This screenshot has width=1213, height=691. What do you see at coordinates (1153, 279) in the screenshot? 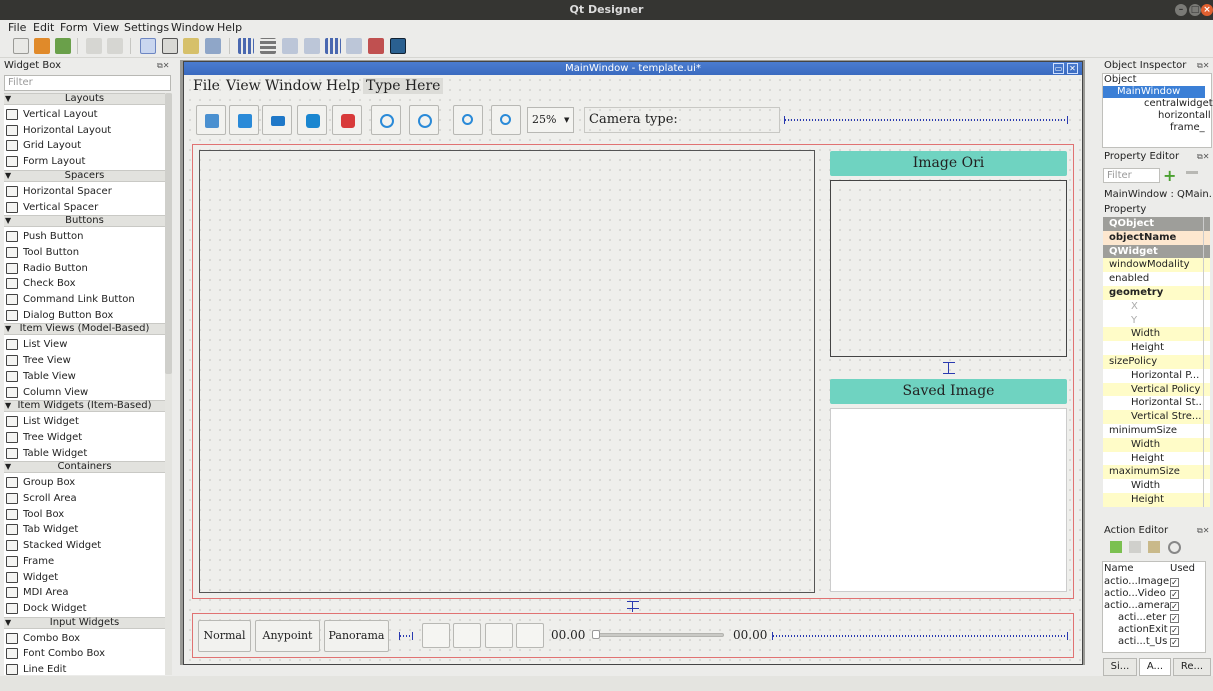
I see `property-row: enabled` at bounding box center [1153, 279].